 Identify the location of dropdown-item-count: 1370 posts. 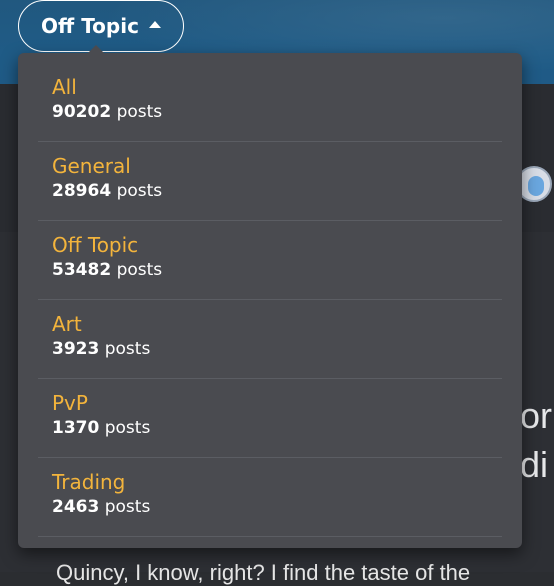
(270, 428).